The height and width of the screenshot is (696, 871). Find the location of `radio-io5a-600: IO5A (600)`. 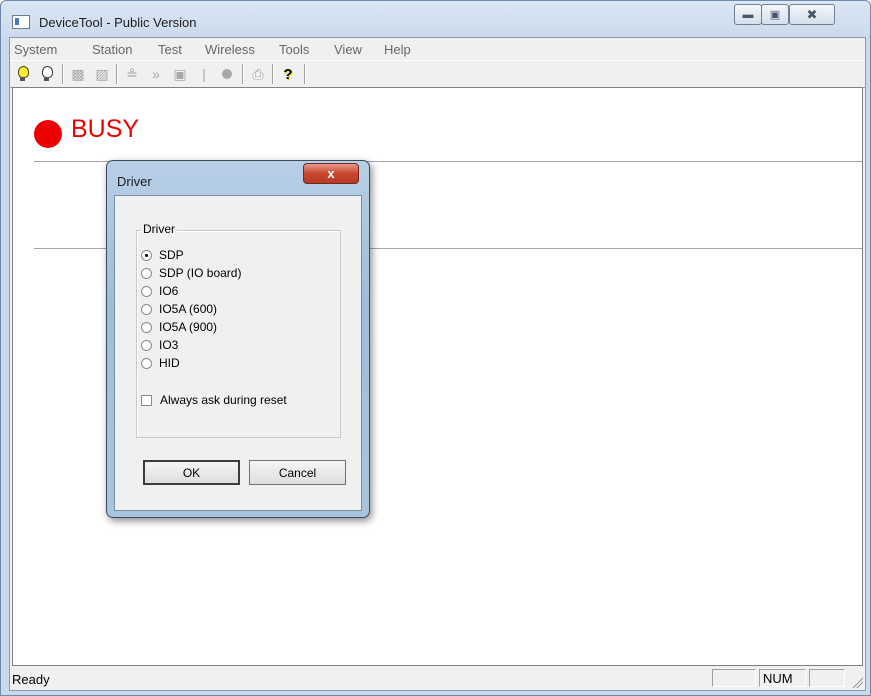

radio-io5a-600: IO5A (600) is located at coordinates (179, 309).